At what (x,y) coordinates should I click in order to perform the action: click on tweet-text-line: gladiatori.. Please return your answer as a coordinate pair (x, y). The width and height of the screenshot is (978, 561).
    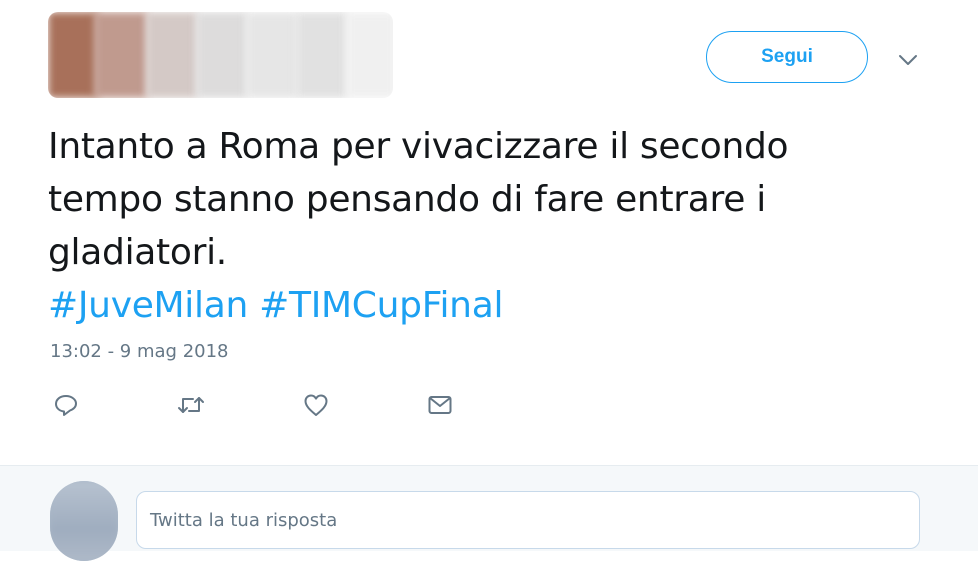
    Looking at the image, I should click on (137, 252).